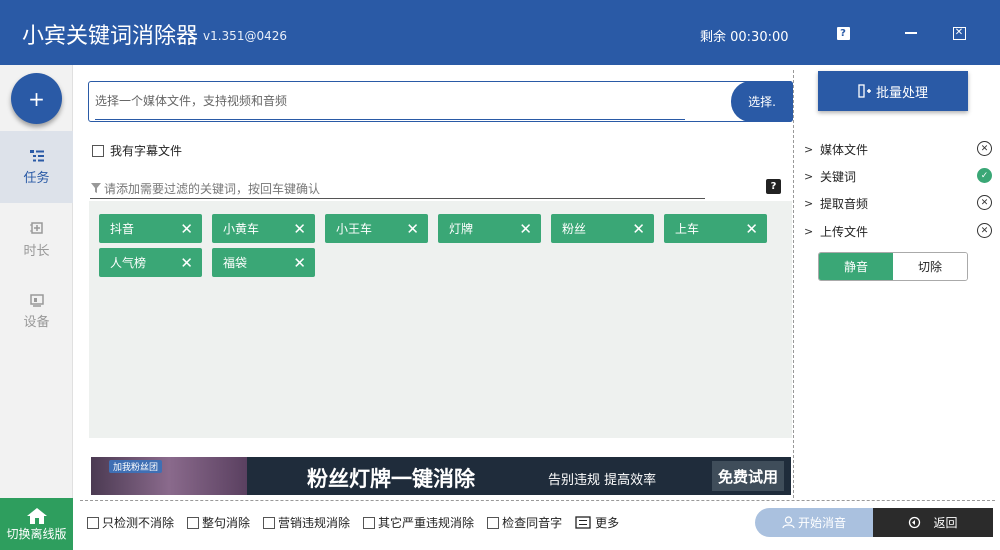  I want to click on app-version: v1.351@0426, so click(245, 36).